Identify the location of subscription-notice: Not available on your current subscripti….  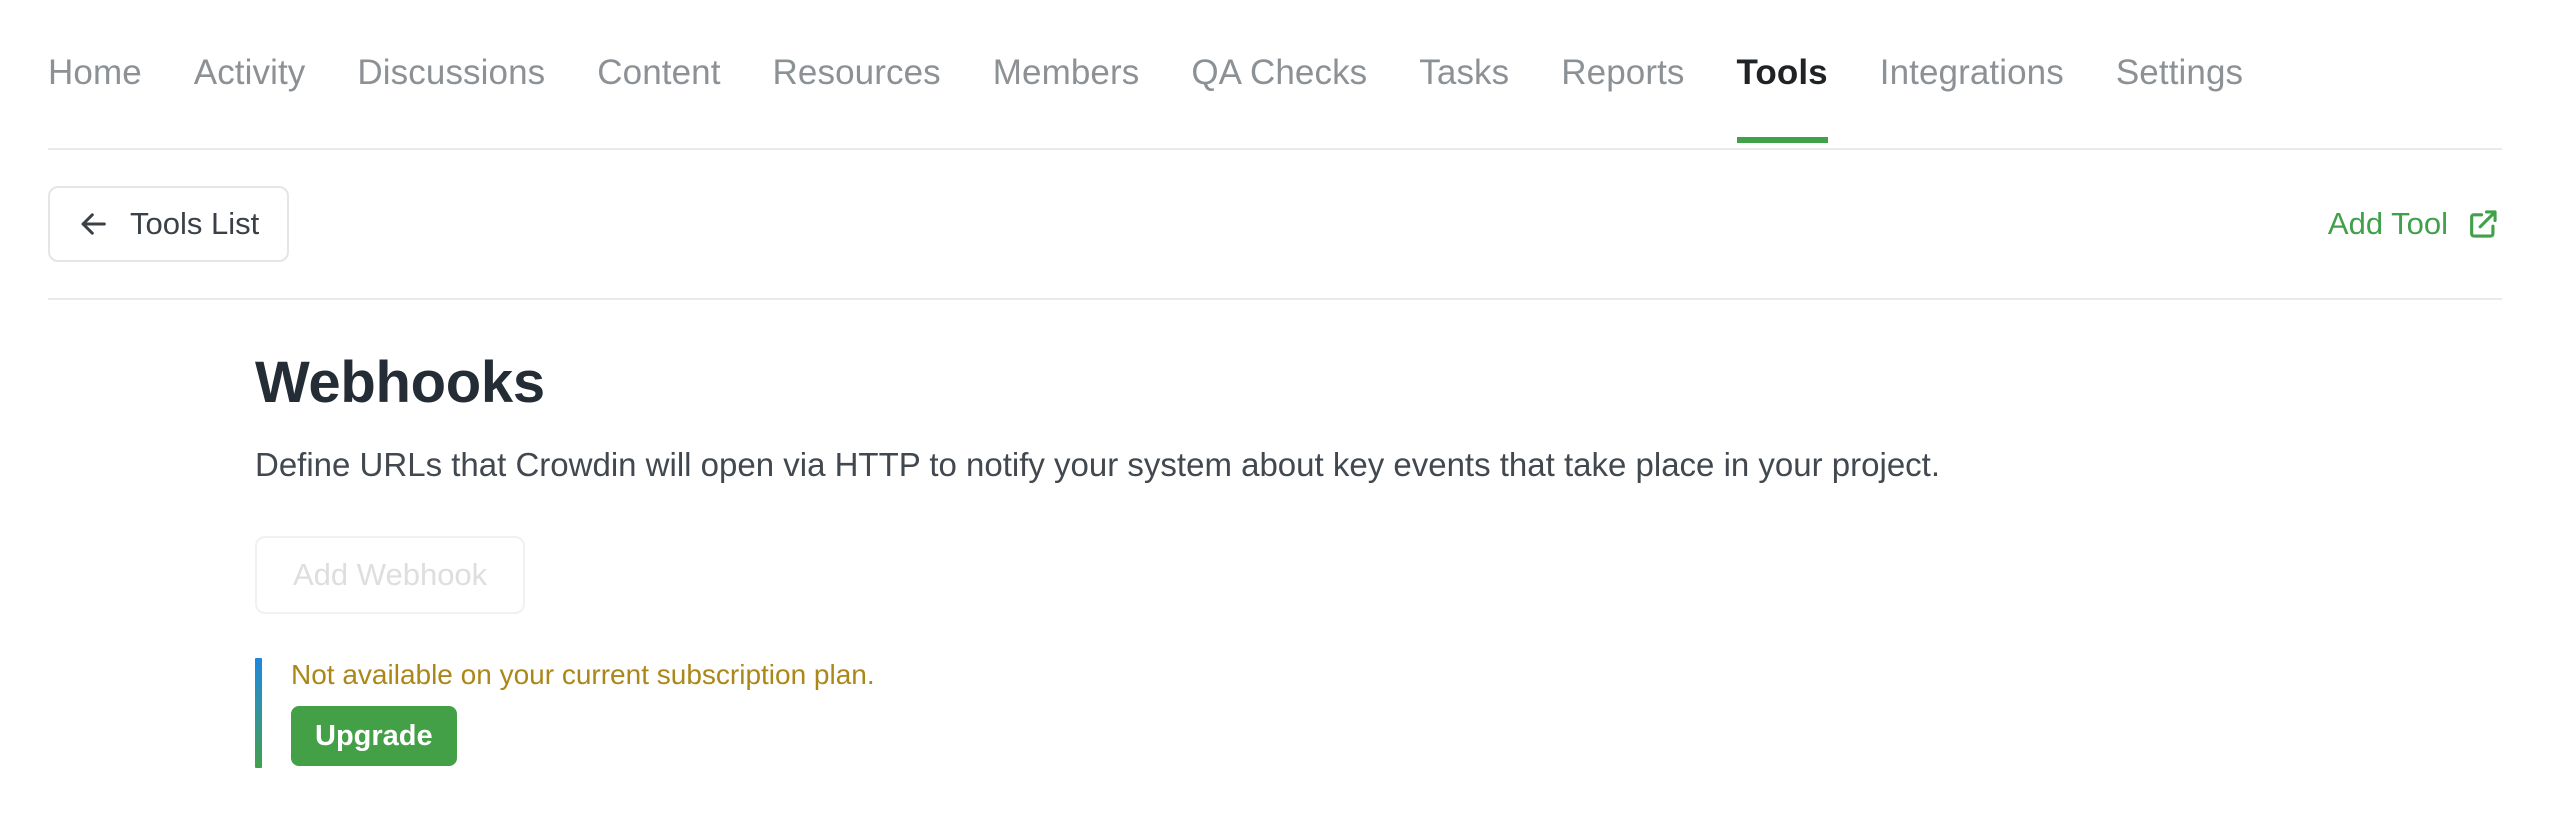
(1378, 713).